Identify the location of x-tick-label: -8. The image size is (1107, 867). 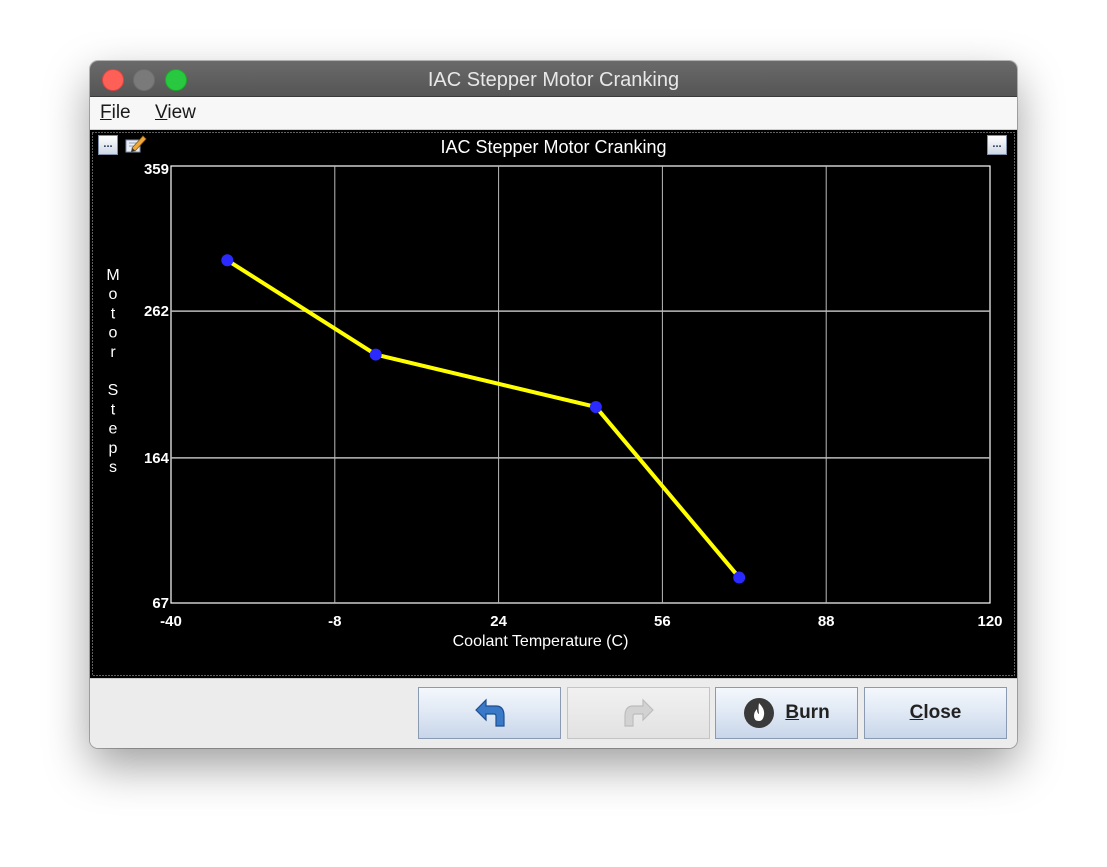
(334, 621).